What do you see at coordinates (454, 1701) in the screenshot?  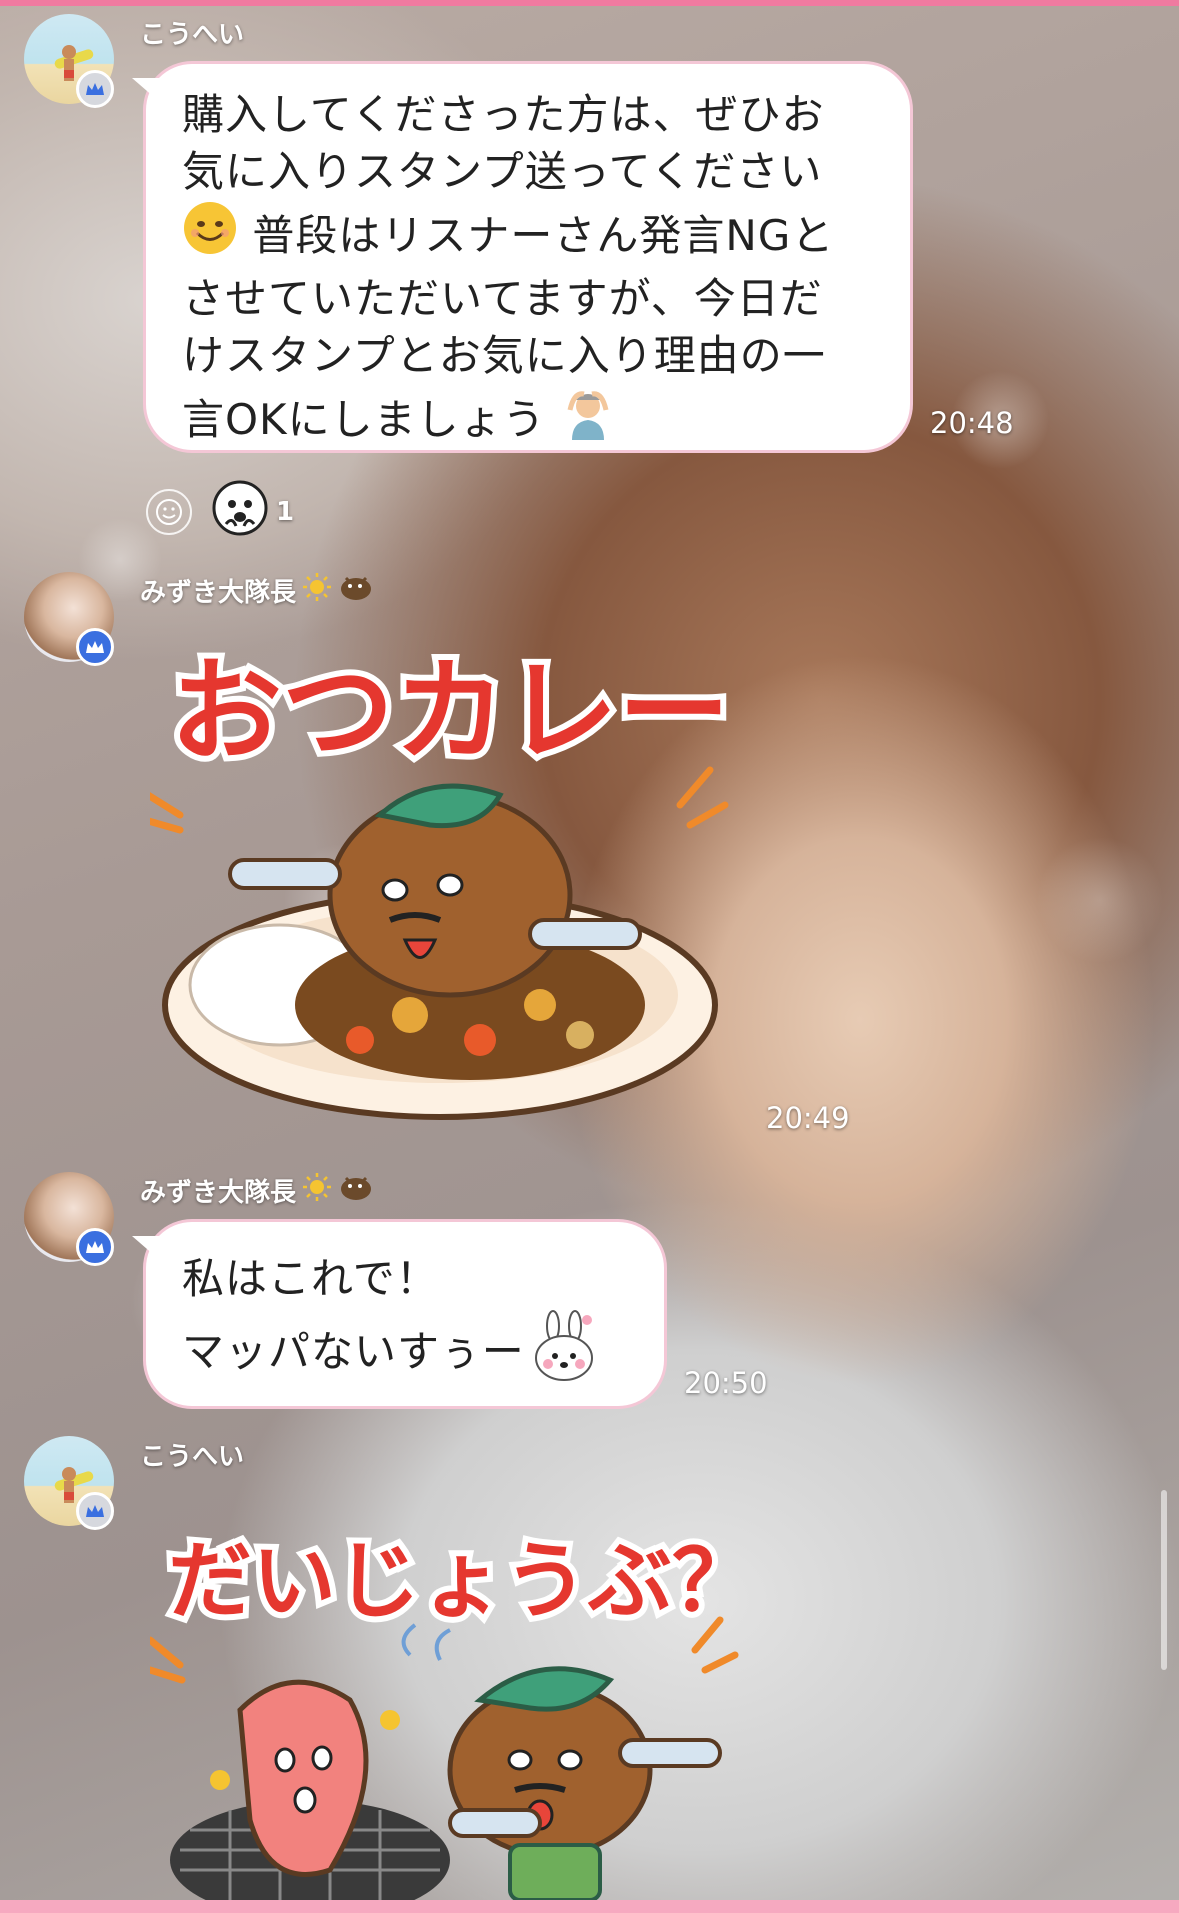 I see `daijoubu-sticker: だいじょうぶ？` at bounding box center [454, 1701].